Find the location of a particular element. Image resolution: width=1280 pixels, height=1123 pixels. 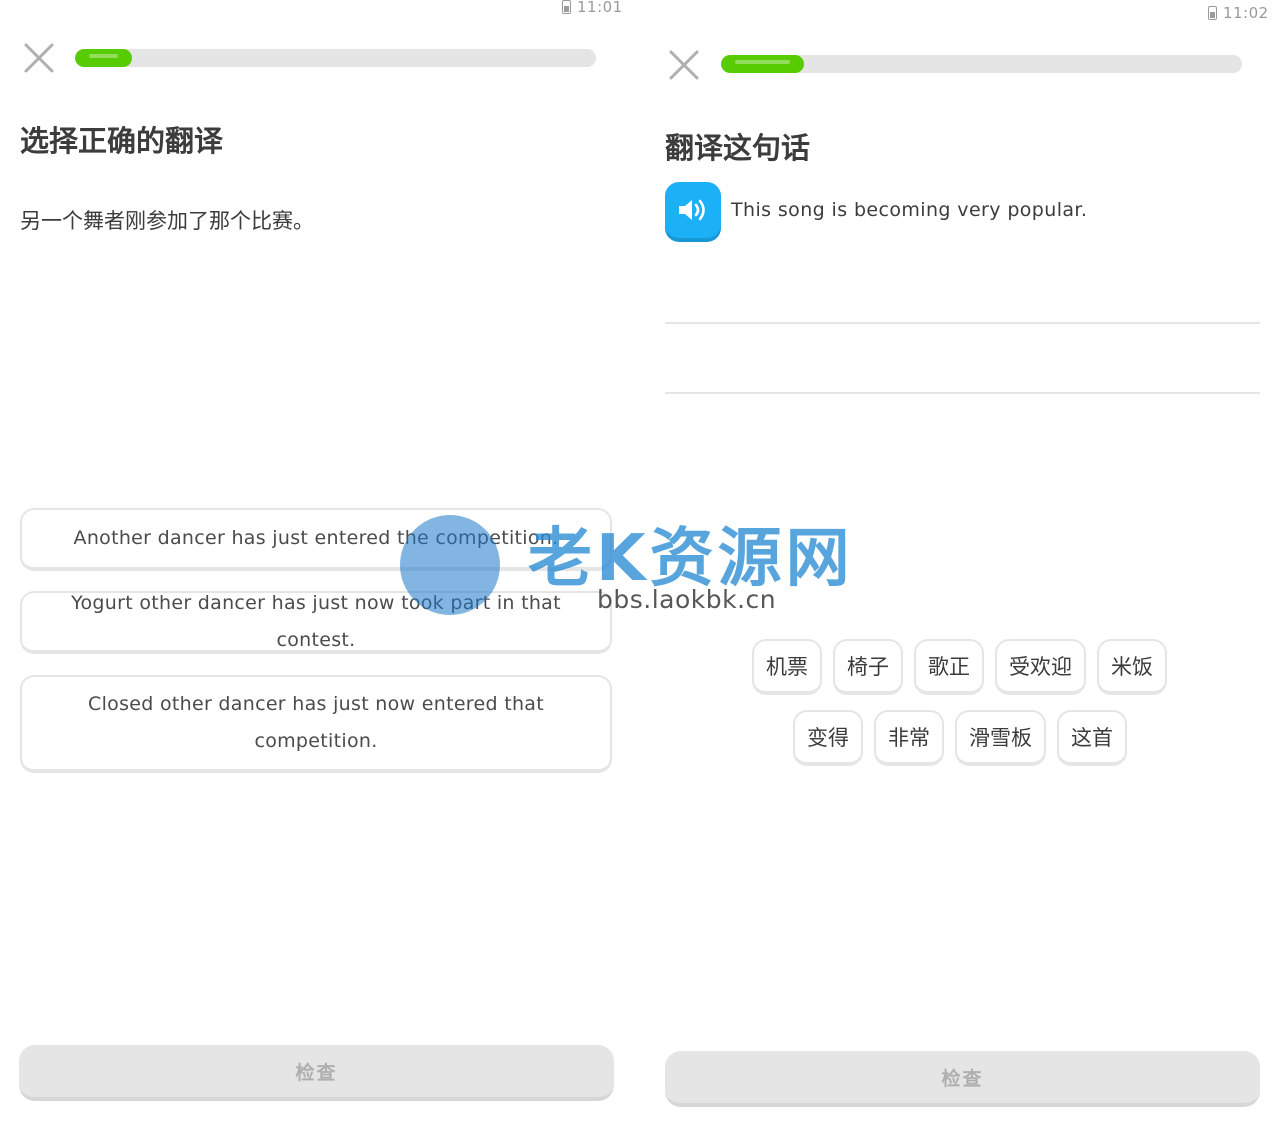

audio-sentence: This song is becoming very popular. is located at coordinates (909, 210).